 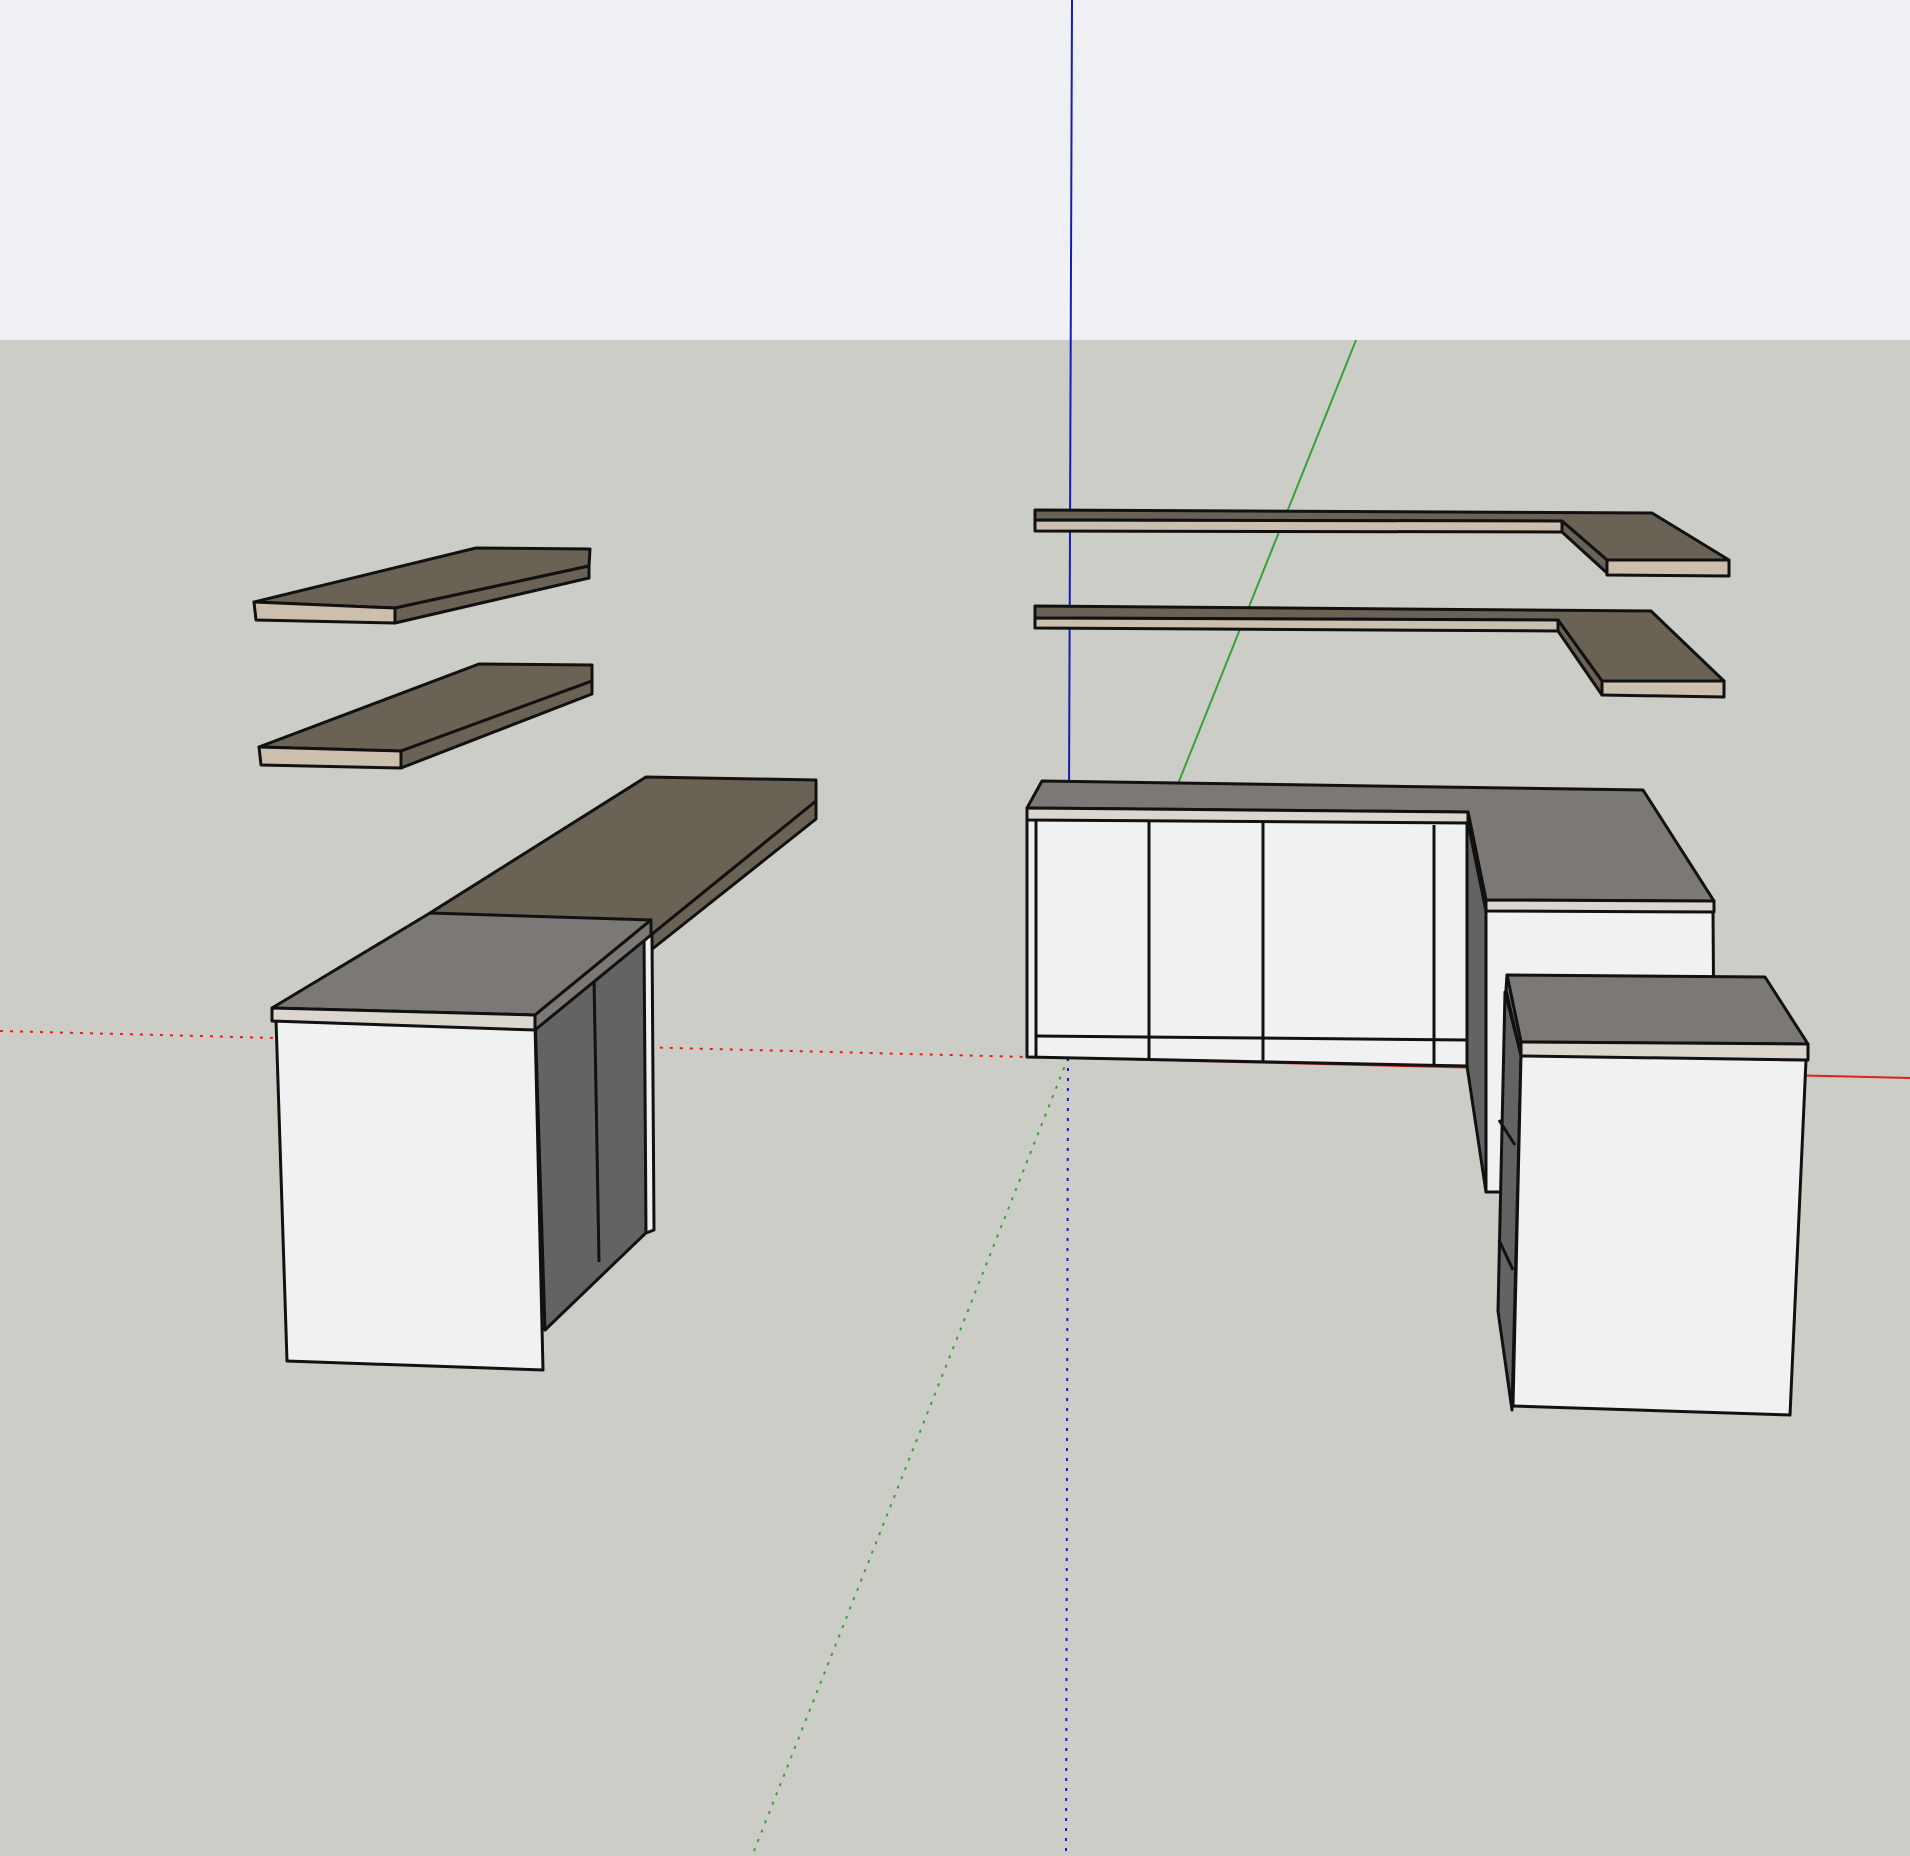 I want to click on right-island-cabinet, so click(x=1653, y=1195).